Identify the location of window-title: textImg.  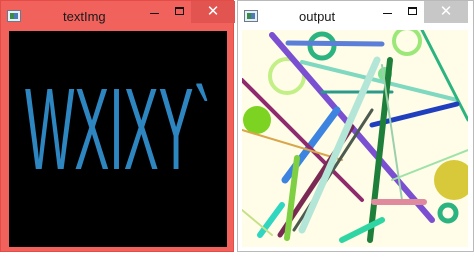
(84, 16).